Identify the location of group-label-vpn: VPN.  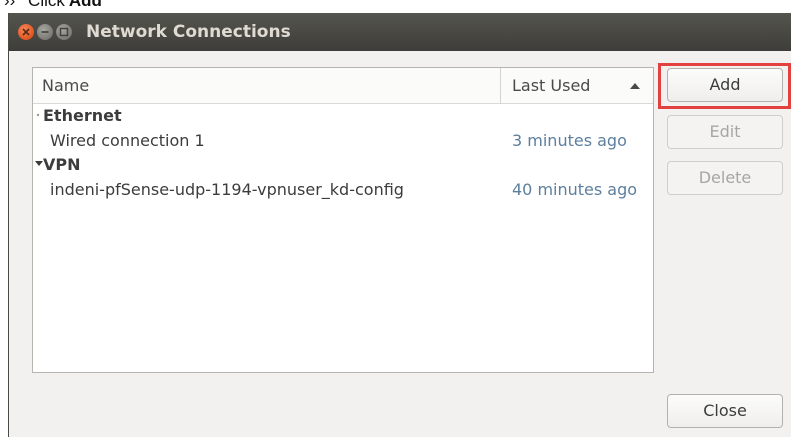
(62, 164).